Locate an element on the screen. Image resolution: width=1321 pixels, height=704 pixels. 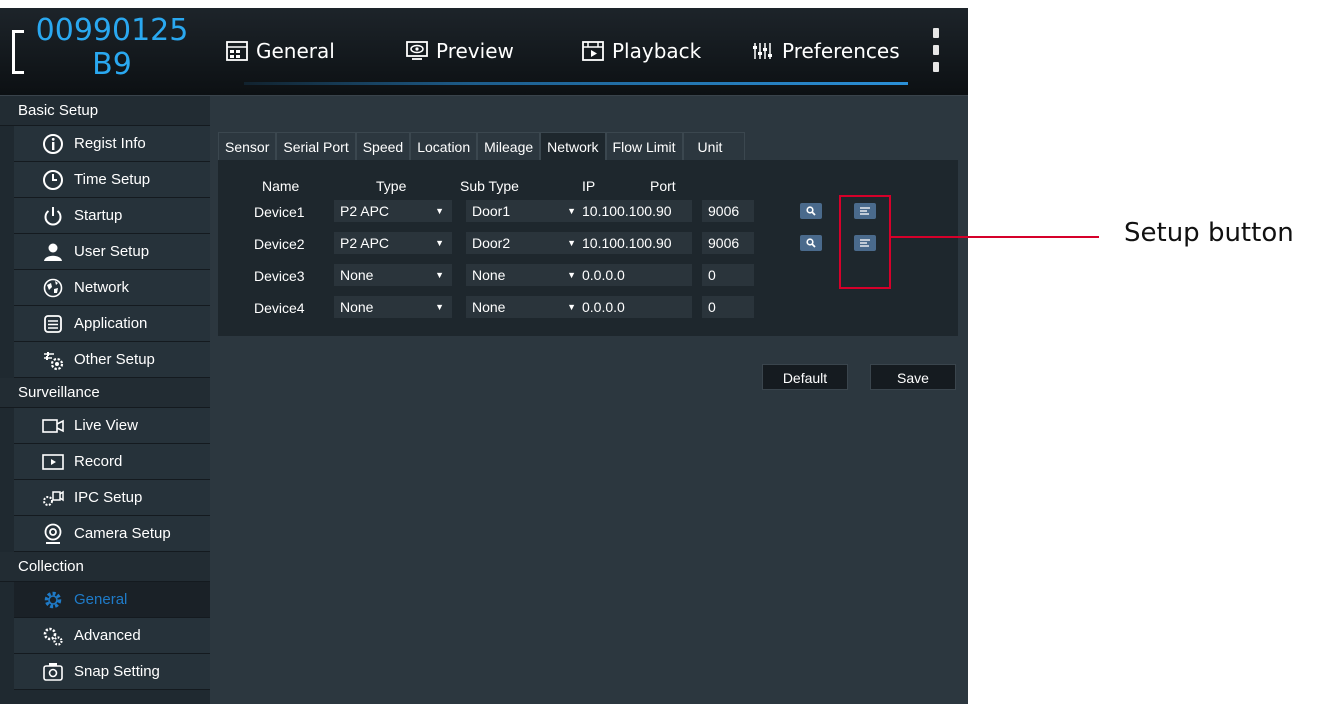
clock-icon is located at coordinates (53, 179).